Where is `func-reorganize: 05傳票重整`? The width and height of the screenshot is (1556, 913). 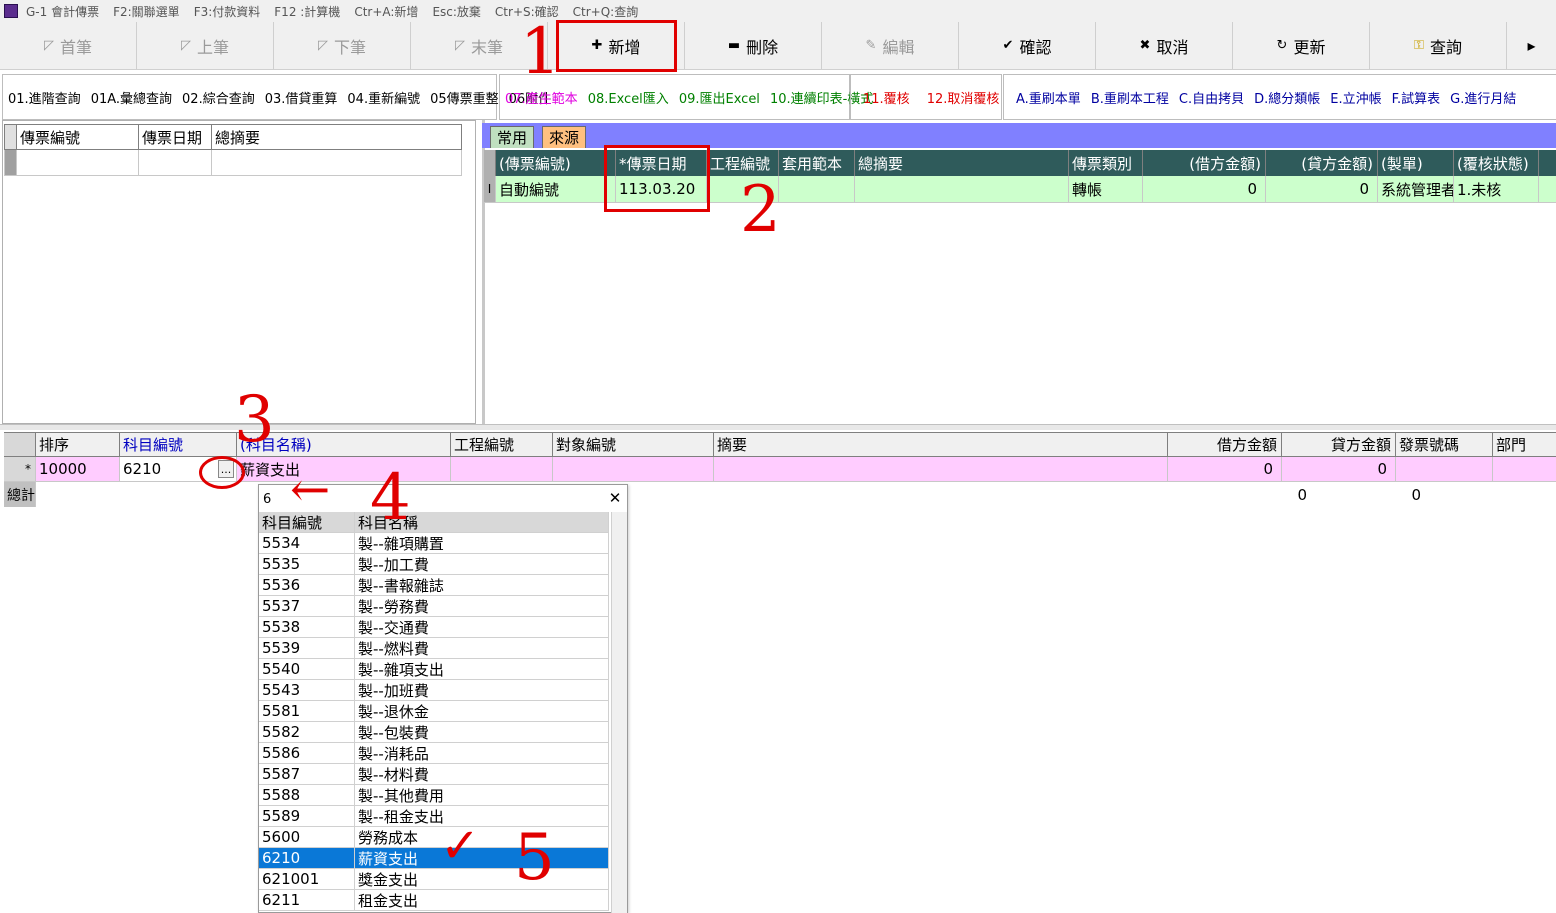
func-reorganize: 05傳票重整 is located at coordinates (464, 97).